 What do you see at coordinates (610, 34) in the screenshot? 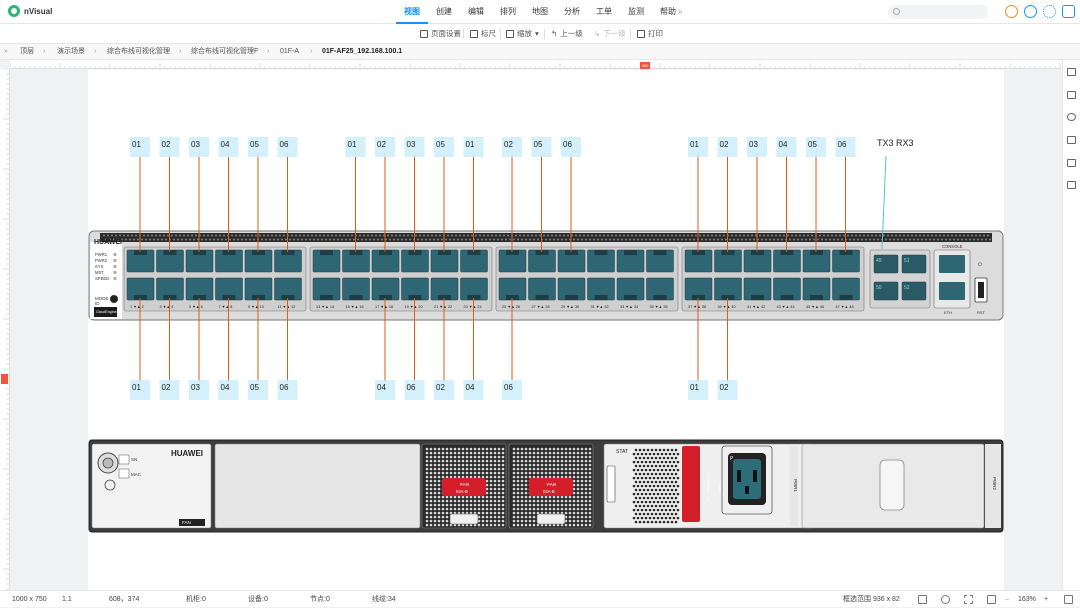
I see `down-level-button: ↳ 下一级` at bounding box center [610, 34].